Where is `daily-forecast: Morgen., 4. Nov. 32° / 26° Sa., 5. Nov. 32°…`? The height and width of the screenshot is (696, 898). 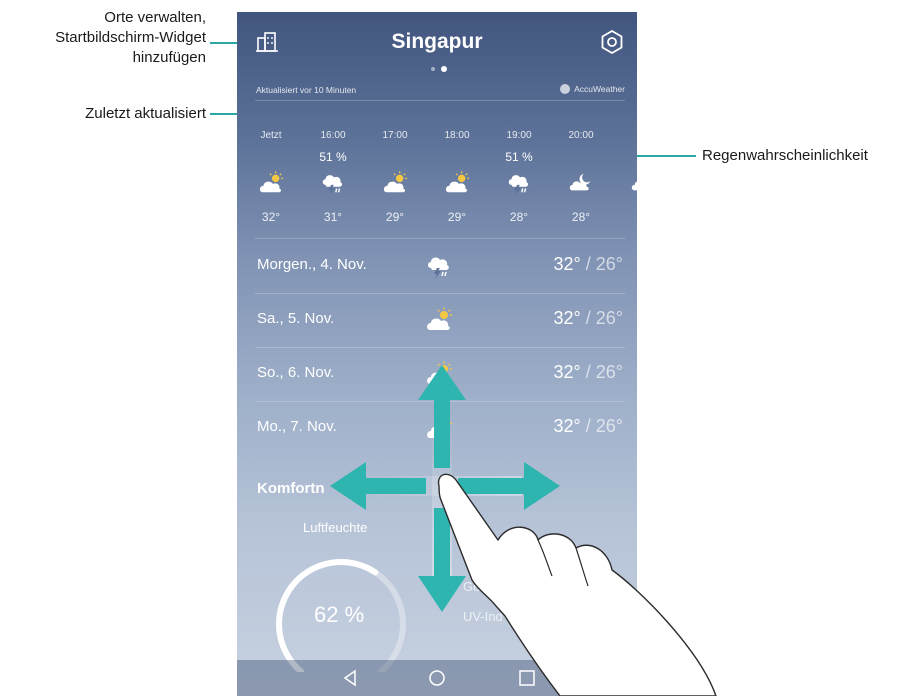 daily-forecast: Morgen., 4. Nov. 32° / 26° Sa., 5. Nov. 32°… is located at coordinates (437, 350).